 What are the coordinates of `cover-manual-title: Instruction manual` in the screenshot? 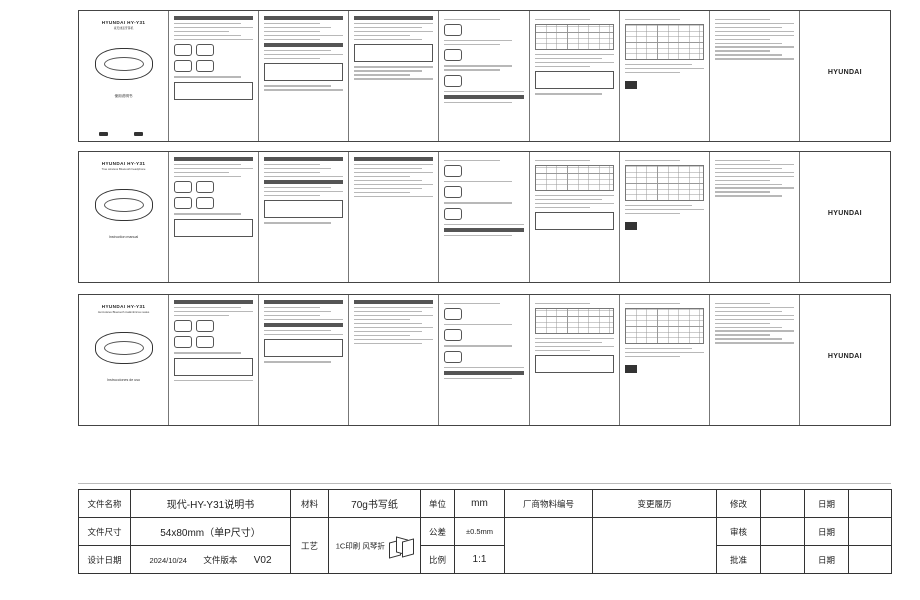 It's located at (123, 237).